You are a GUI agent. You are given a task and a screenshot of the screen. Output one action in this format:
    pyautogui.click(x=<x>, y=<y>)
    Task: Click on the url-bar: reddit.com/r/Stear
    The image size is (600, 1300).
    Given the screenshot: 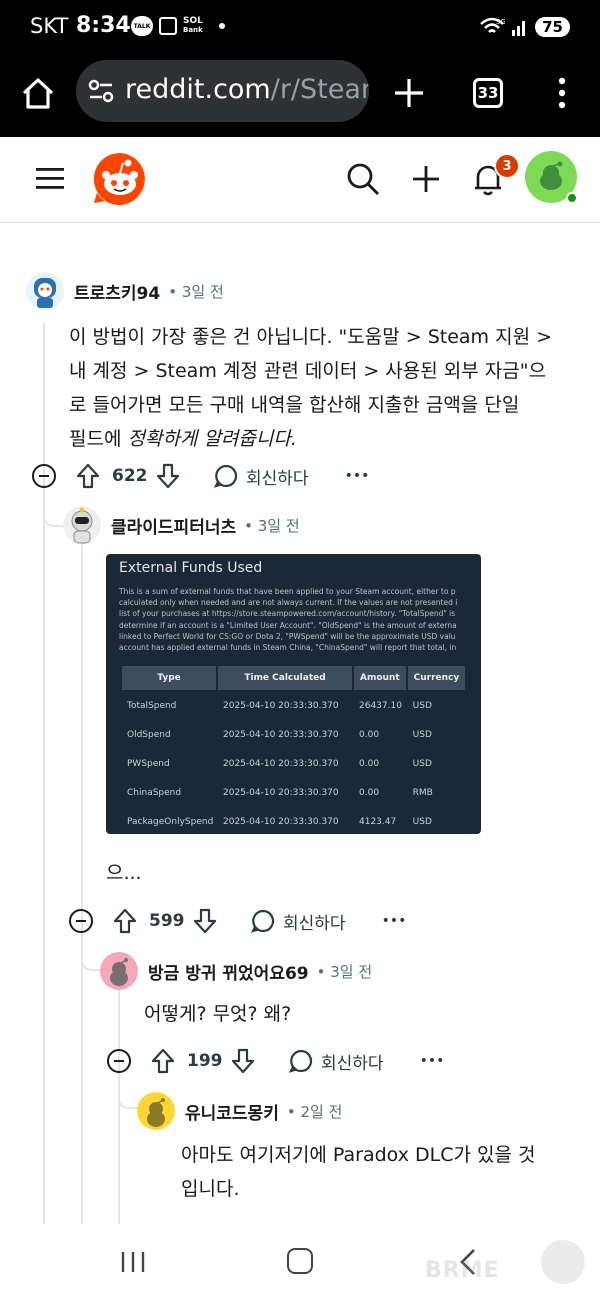 What is the action you would take?
    pyautogui.click(x=222, y=91)
    